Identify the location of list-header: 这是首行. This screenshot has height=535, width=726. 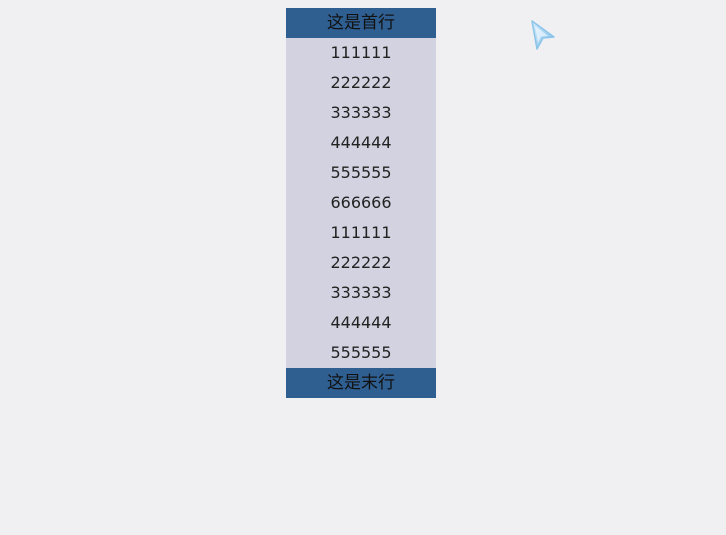
(361, 23).